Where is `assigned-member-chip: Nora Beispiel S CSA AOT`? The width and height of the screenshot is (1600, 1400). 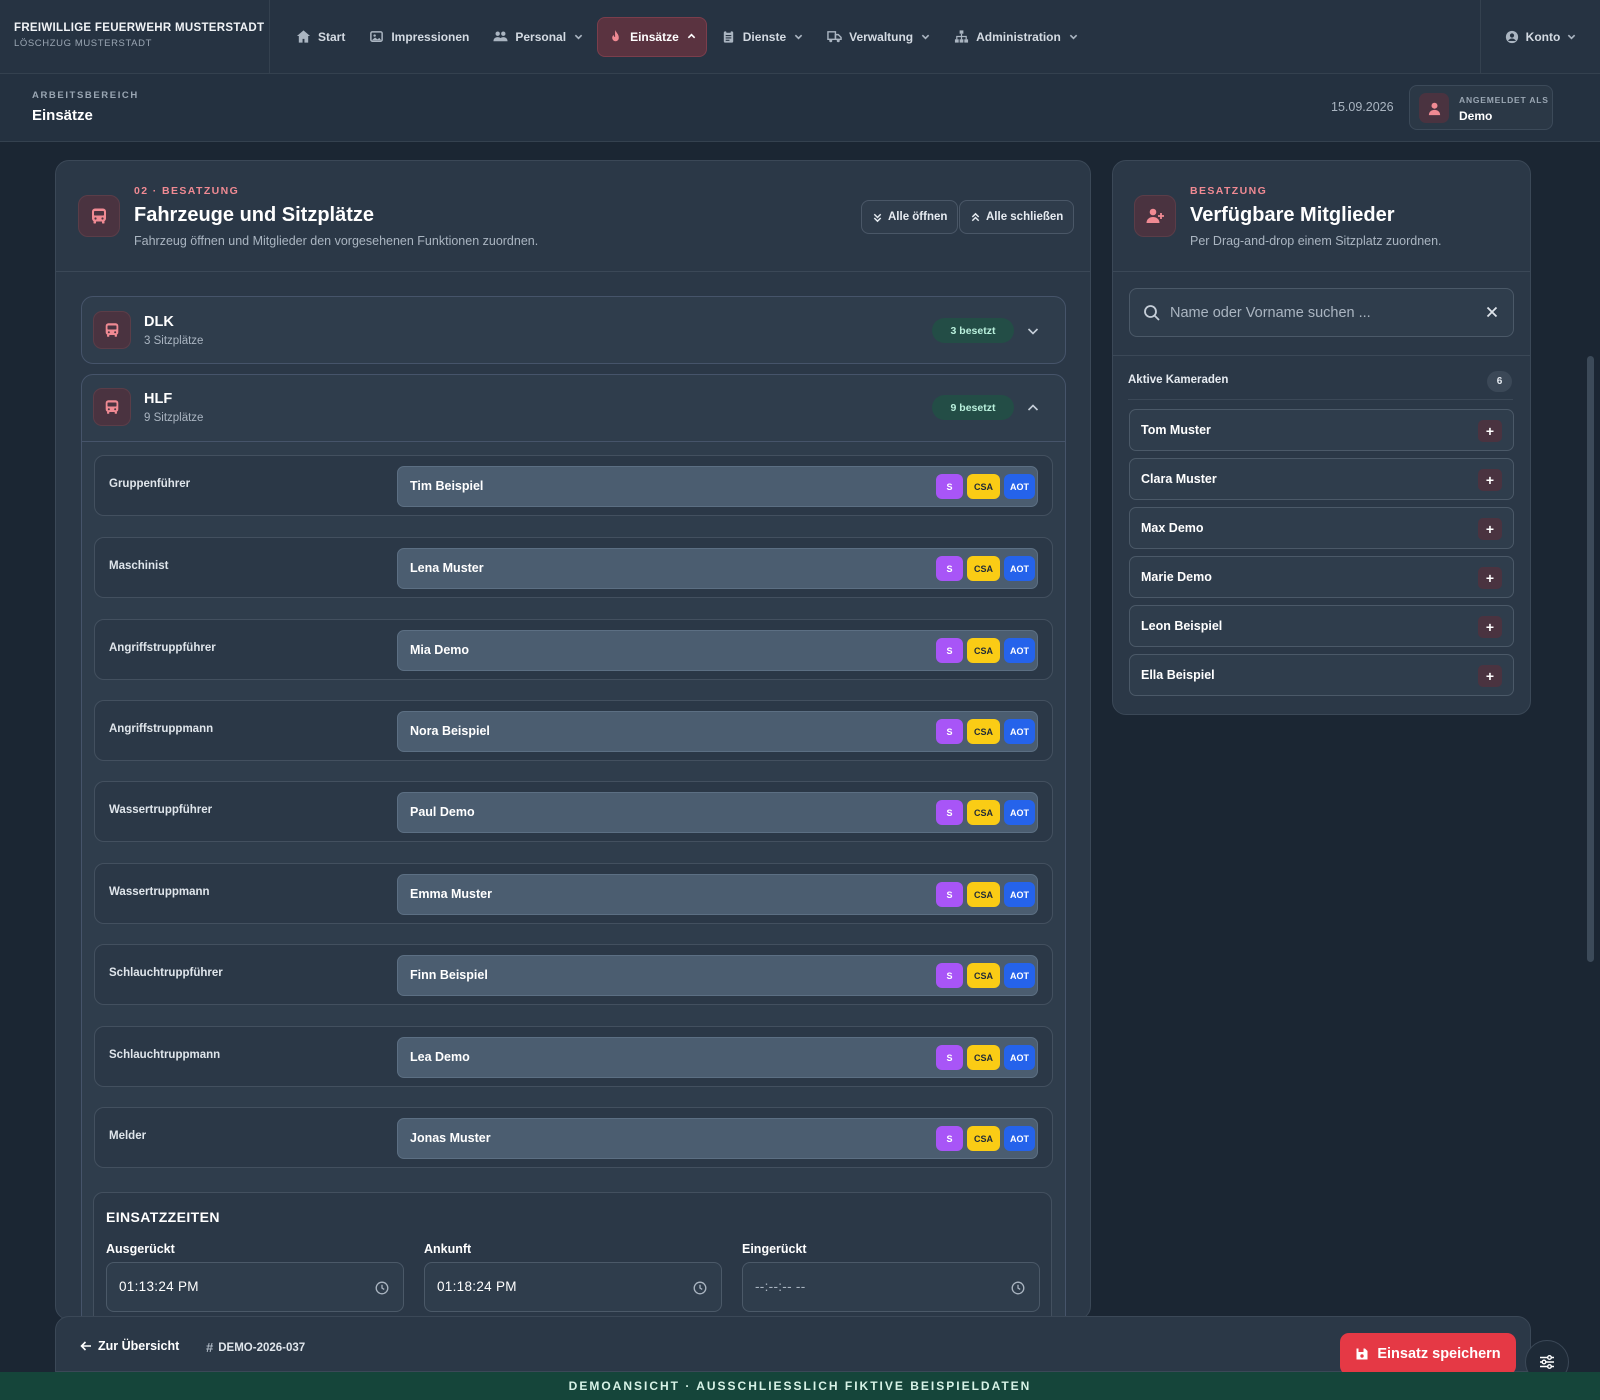
assigned-member-chip: Nora Beispiel S CSA AOT is located at coordinates (717, 731).